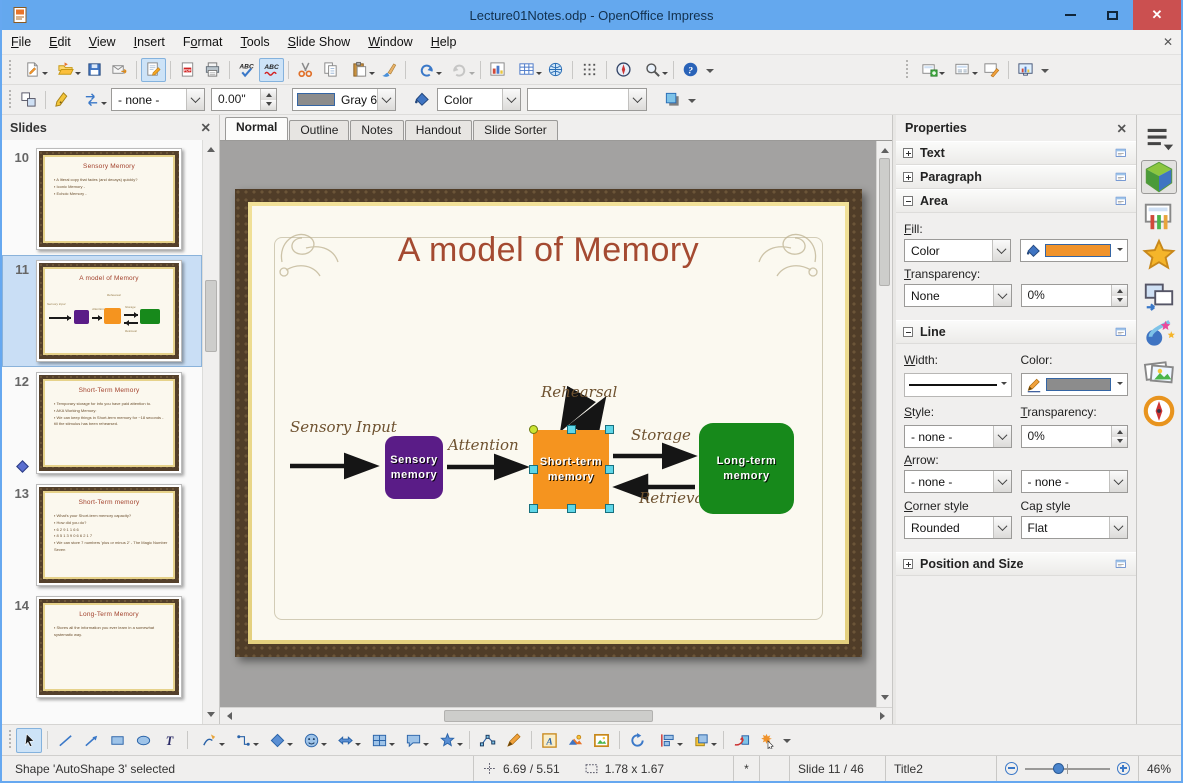 This screenshot has width=1183, height=783. Describe the element at coordinates (102, 42) in the screenshot. I see `menu-item: View` at that location.